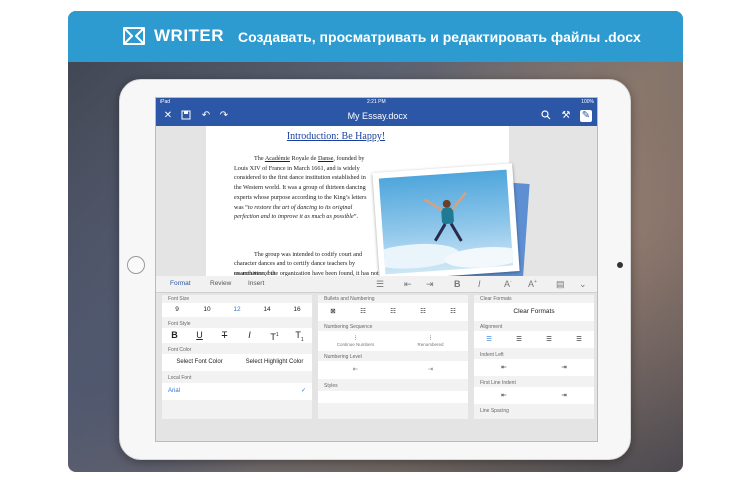 Image resolution: width=750 pixels, height=485 pixels. Describe the element at coordinates (297, 310) in the screenshot. I see `font-size-16: 16` at that location.